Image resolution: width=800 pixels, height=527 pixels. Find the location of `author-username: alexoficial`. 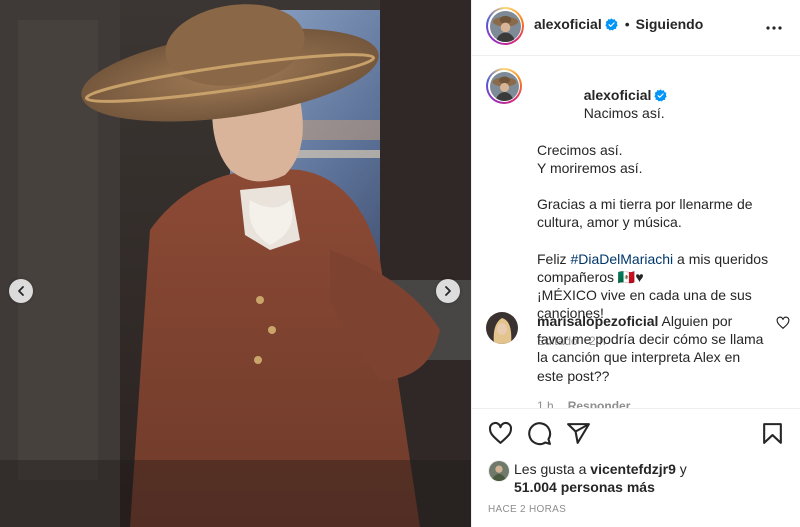

author-username: alexoficial is located at coordinates (568, 24).